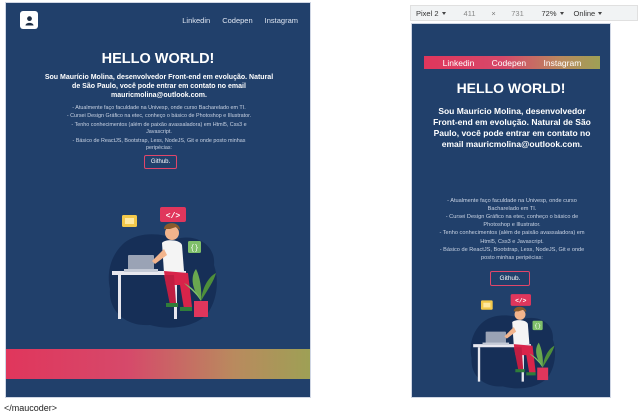 This screenshot has height=420, width=640. Describe the element at coordinates (158, 388) in the screenshot. I see `footer` at that location.